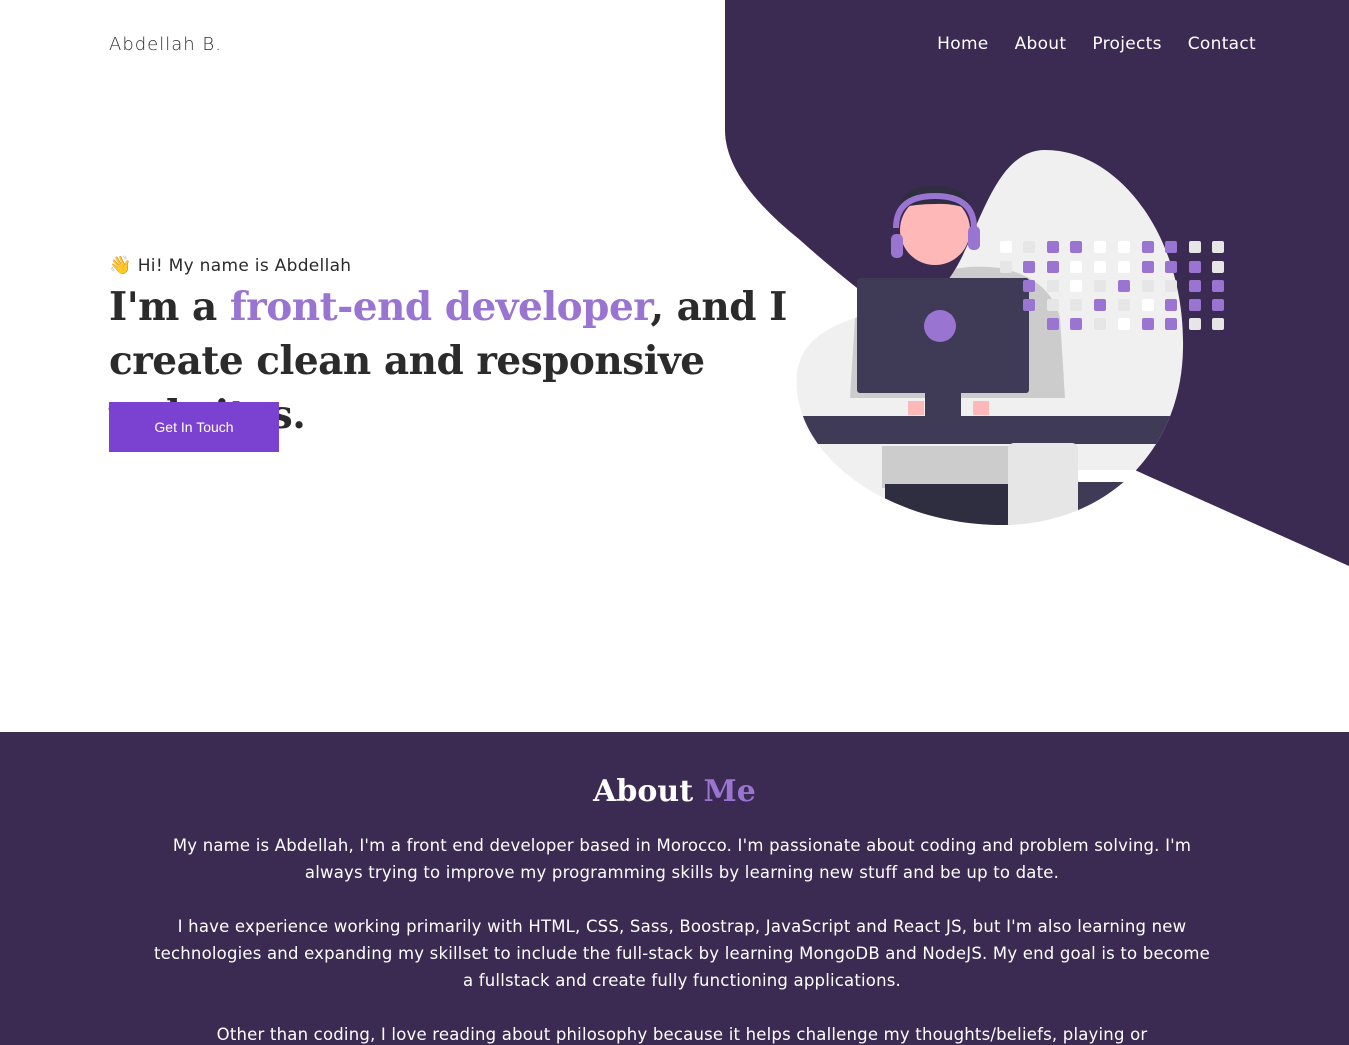 This screenshot has height=1045, width=1349. Describe the element at coordinates (1222, 44) in the screenshot. I see `nav-contact: Contact` at that location.